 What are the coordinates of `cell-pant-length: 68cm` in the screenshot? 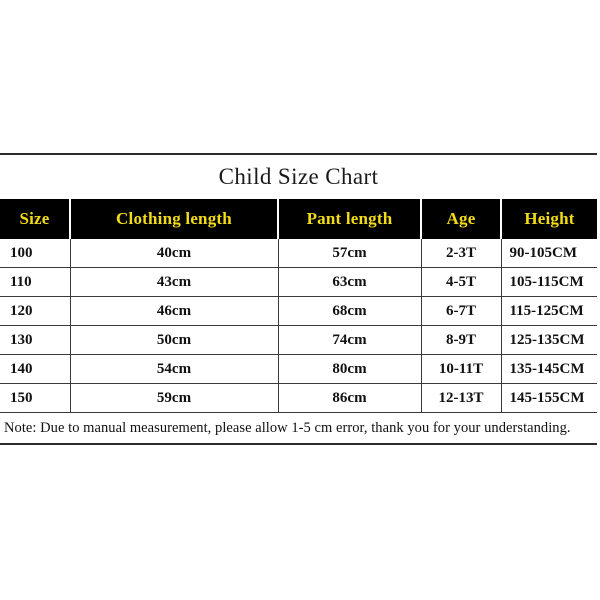 It's located at (350, 311).